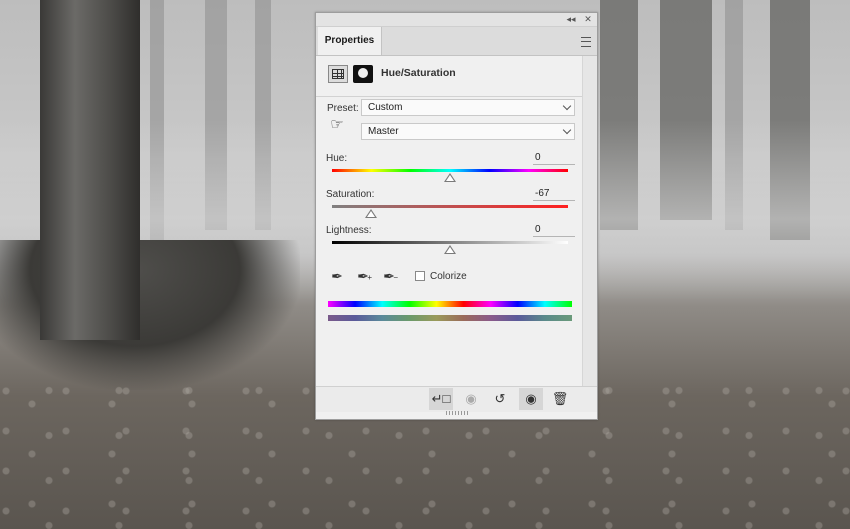 The width and height of the screenshot is (850, 529). I want to click on collapse-icon: ◂◂, so click(571, 19).